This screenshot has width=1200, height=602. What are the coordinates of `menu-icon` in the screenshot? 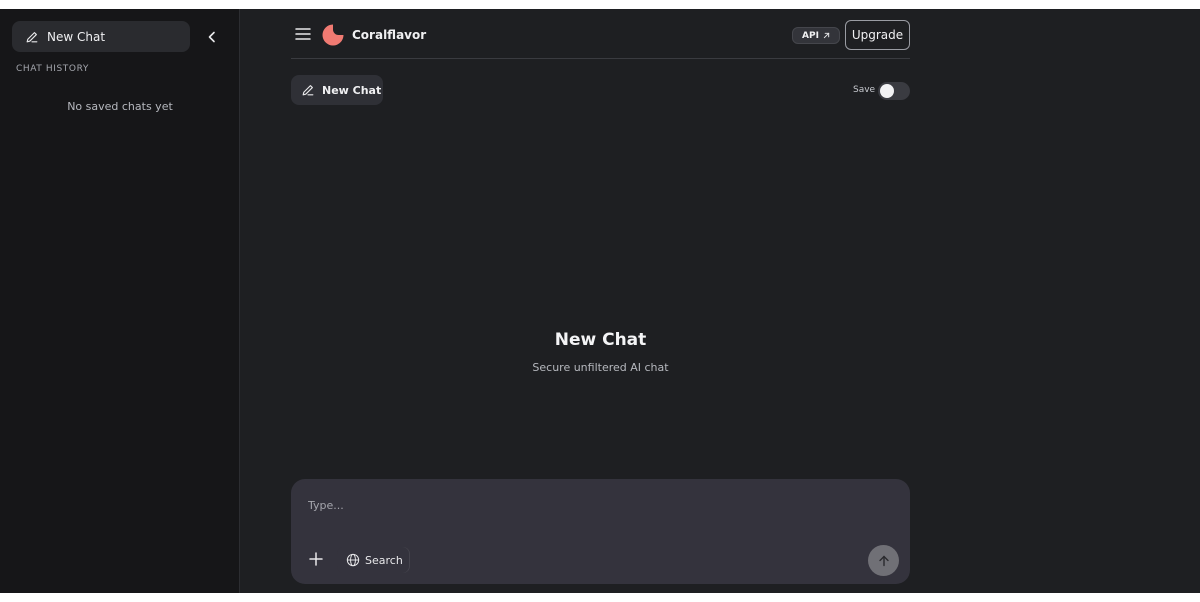 It's located at (303, 34).